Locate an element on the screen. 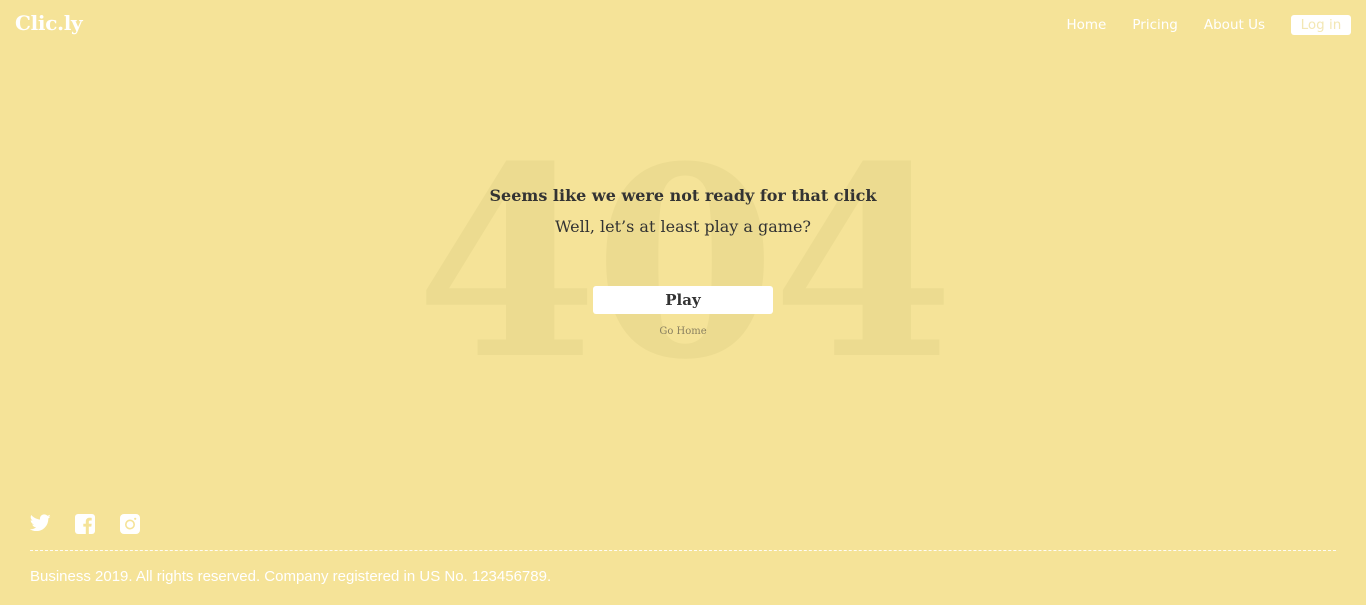 The width and height of the screenshot is (1366, 605). nav-link-about-us: About Us is located at coordinates (1234, 25).